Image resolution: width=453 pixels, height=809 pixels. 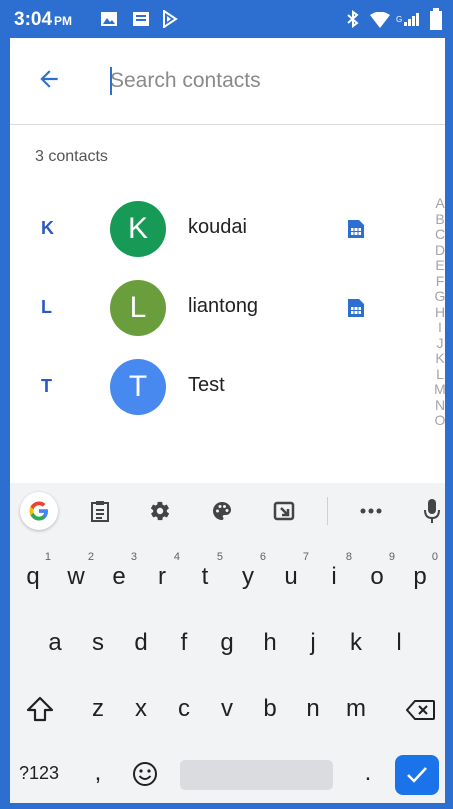 I want to click on avatar: T, so click(x=138, y=387).